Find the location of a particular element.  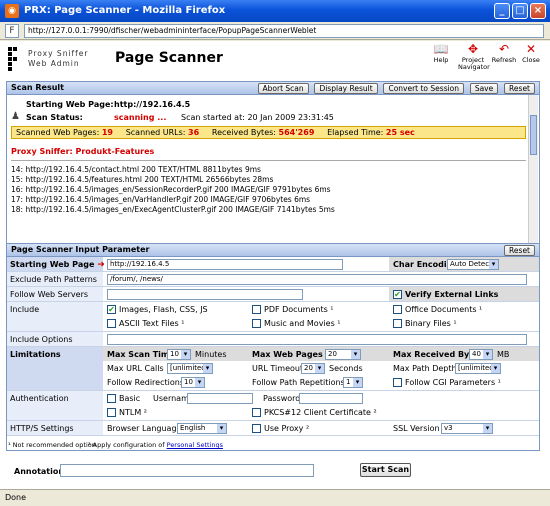

close-label: Close is located at coordinates (531, 60).